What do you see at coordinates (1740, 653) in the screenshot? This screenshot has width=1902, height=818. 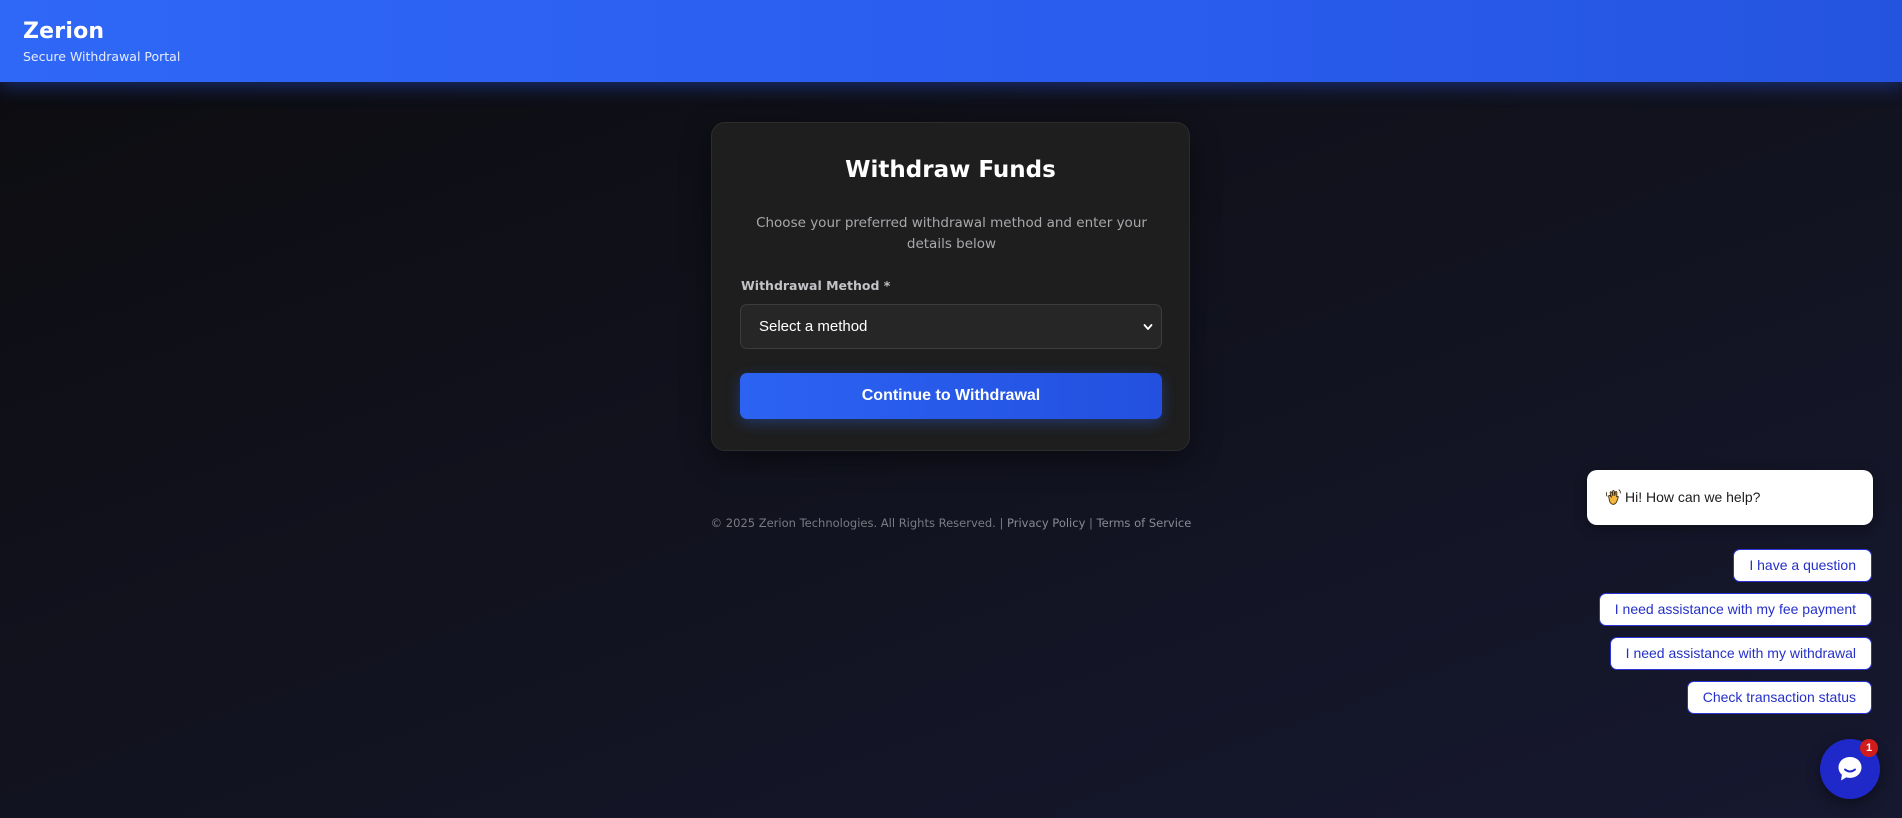 I see `quick-reply-withdrawal: I need assistance with my withdrawal` at bounding box center [1740, 653].